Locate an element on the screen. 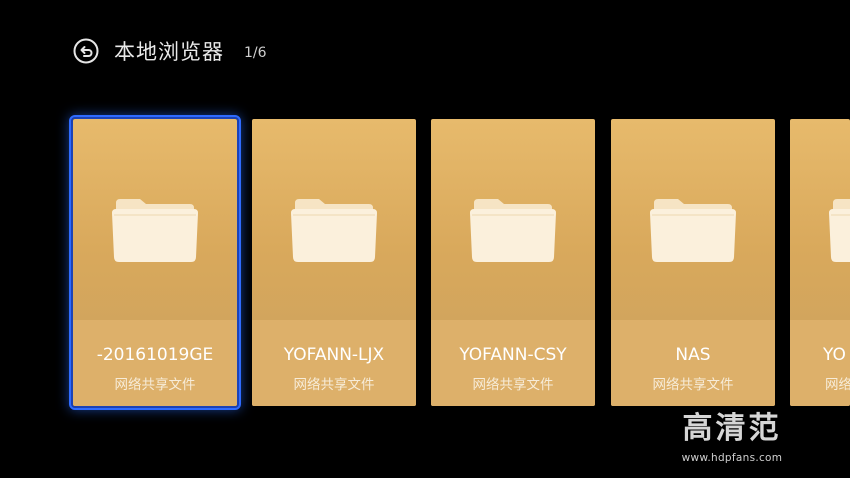 The width and height of the screenshot is (850, 478). folder-card-yofann-csy: YOFANN-CSY 网络共享文件 is located at coordinates (513, 262).